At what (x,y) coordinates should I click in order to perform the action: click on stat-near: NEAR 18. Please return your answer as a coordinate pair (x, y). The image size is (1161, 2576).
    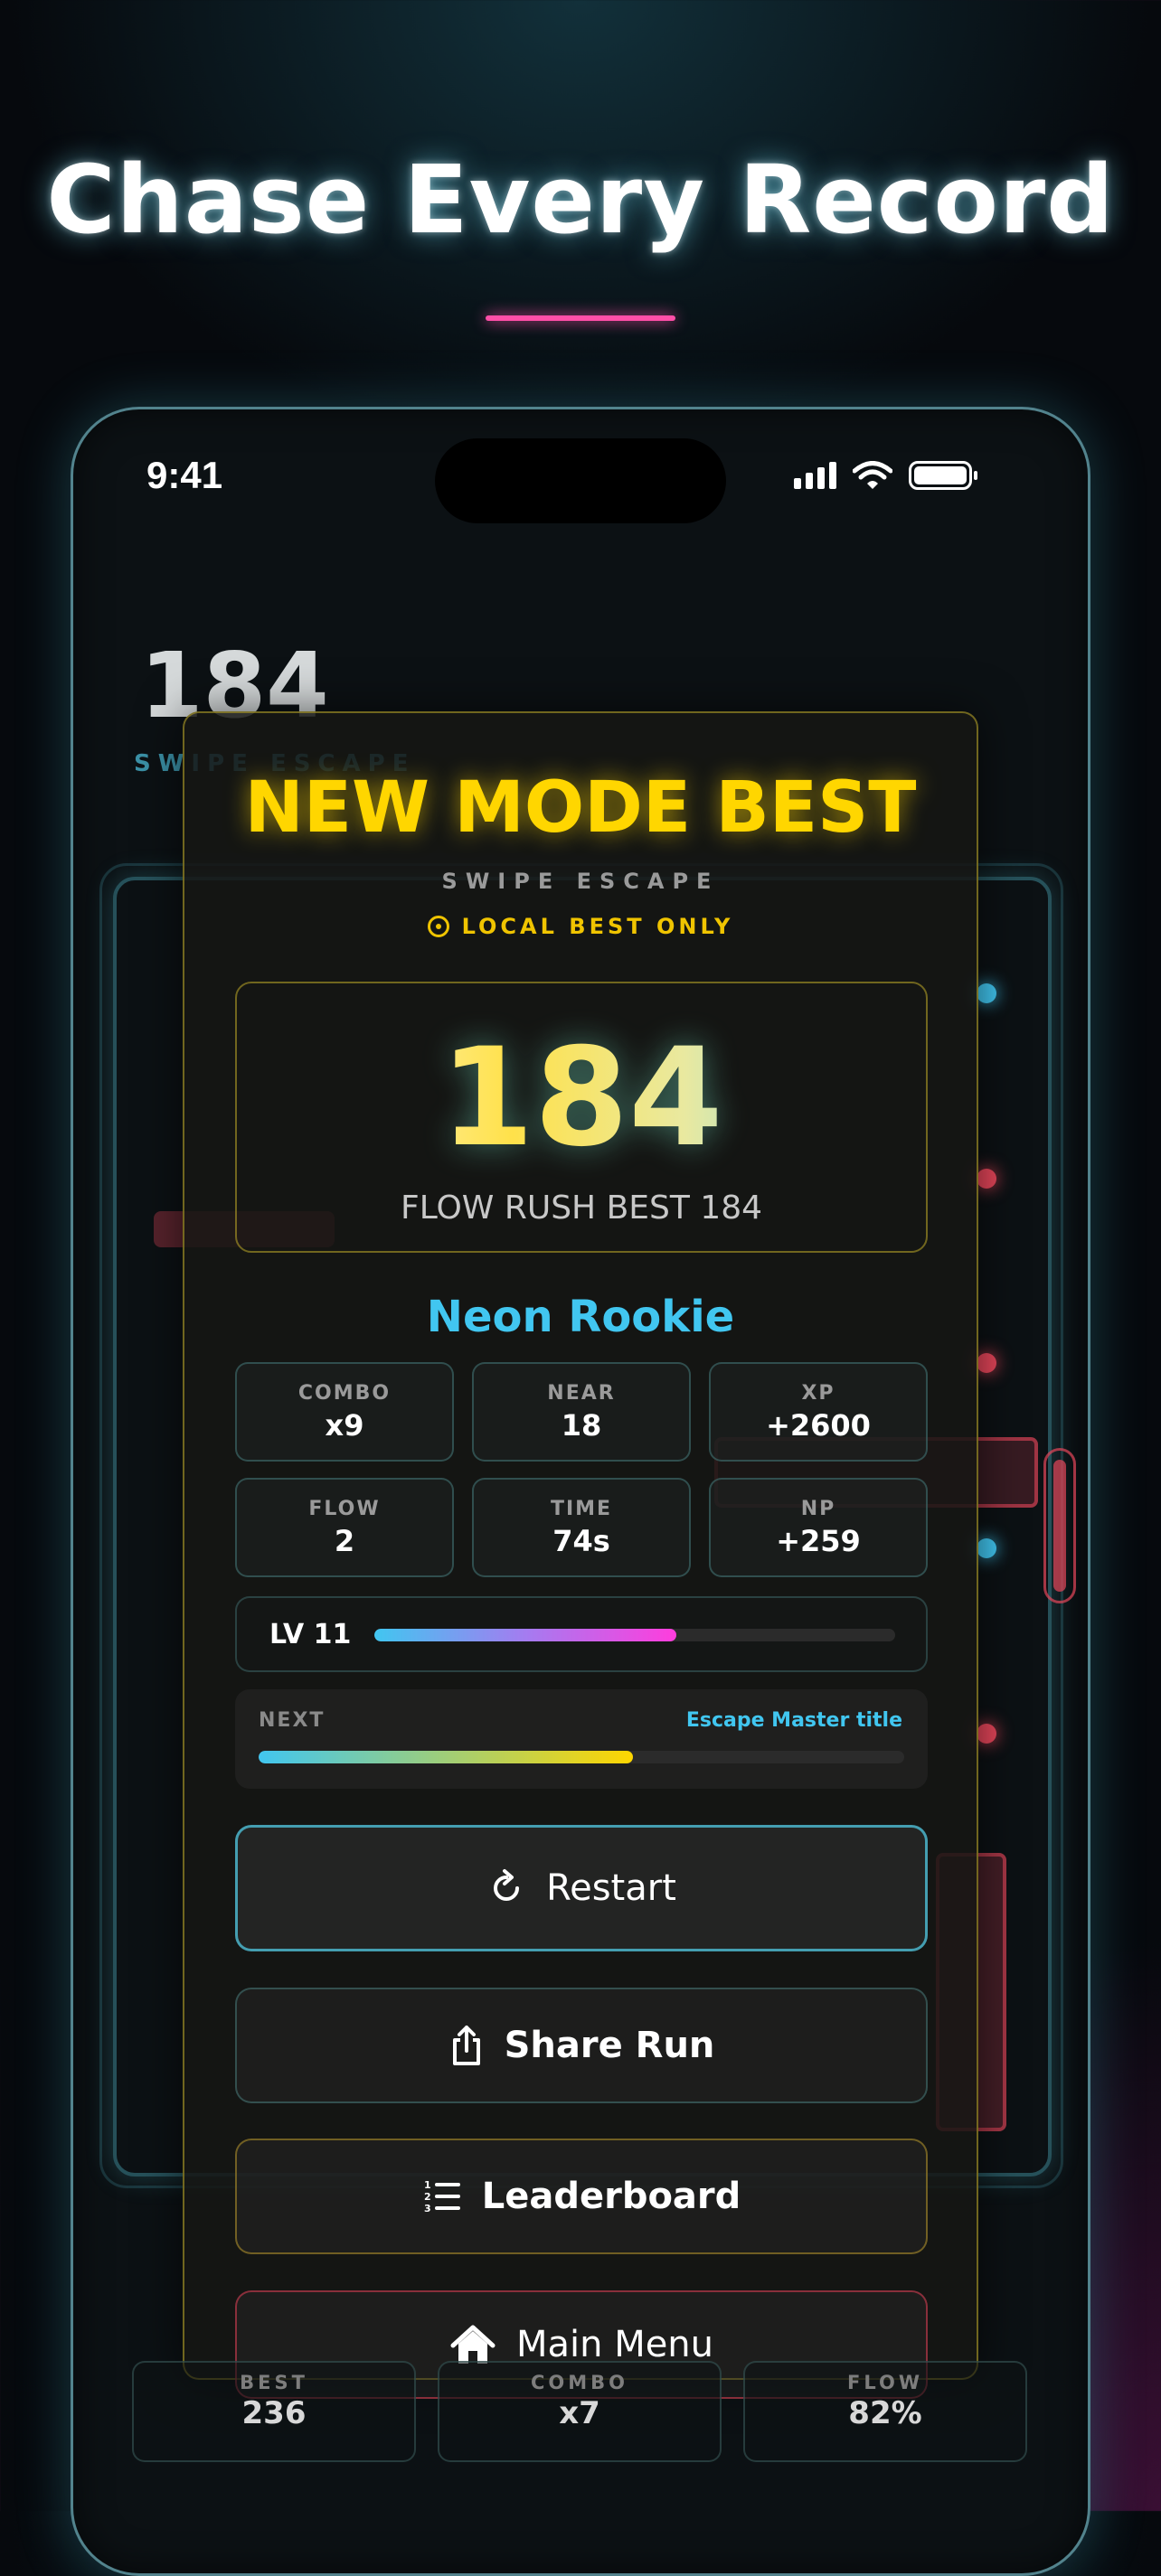
    Looking at the image, I should click on (581, 1412).